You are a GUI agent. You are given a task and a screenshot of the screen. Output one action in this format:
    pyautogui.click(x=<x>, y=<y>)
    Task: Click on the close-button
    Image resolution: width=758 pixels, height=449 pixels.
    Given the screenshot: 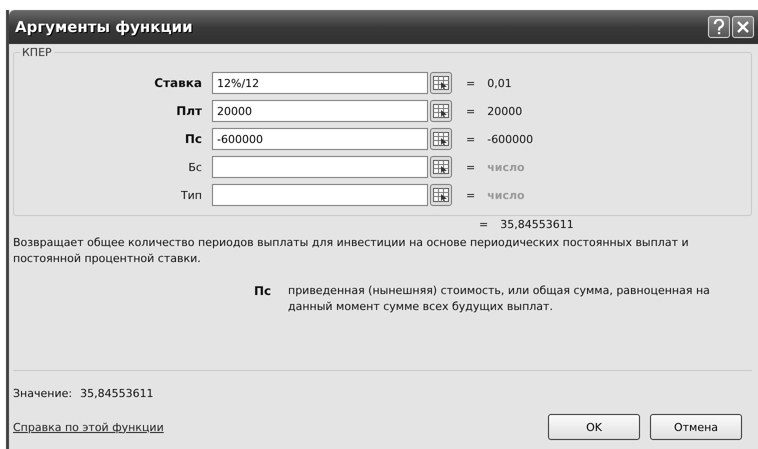 What is the action you would take?
    pyautogui.click(x=743, y=27)
    